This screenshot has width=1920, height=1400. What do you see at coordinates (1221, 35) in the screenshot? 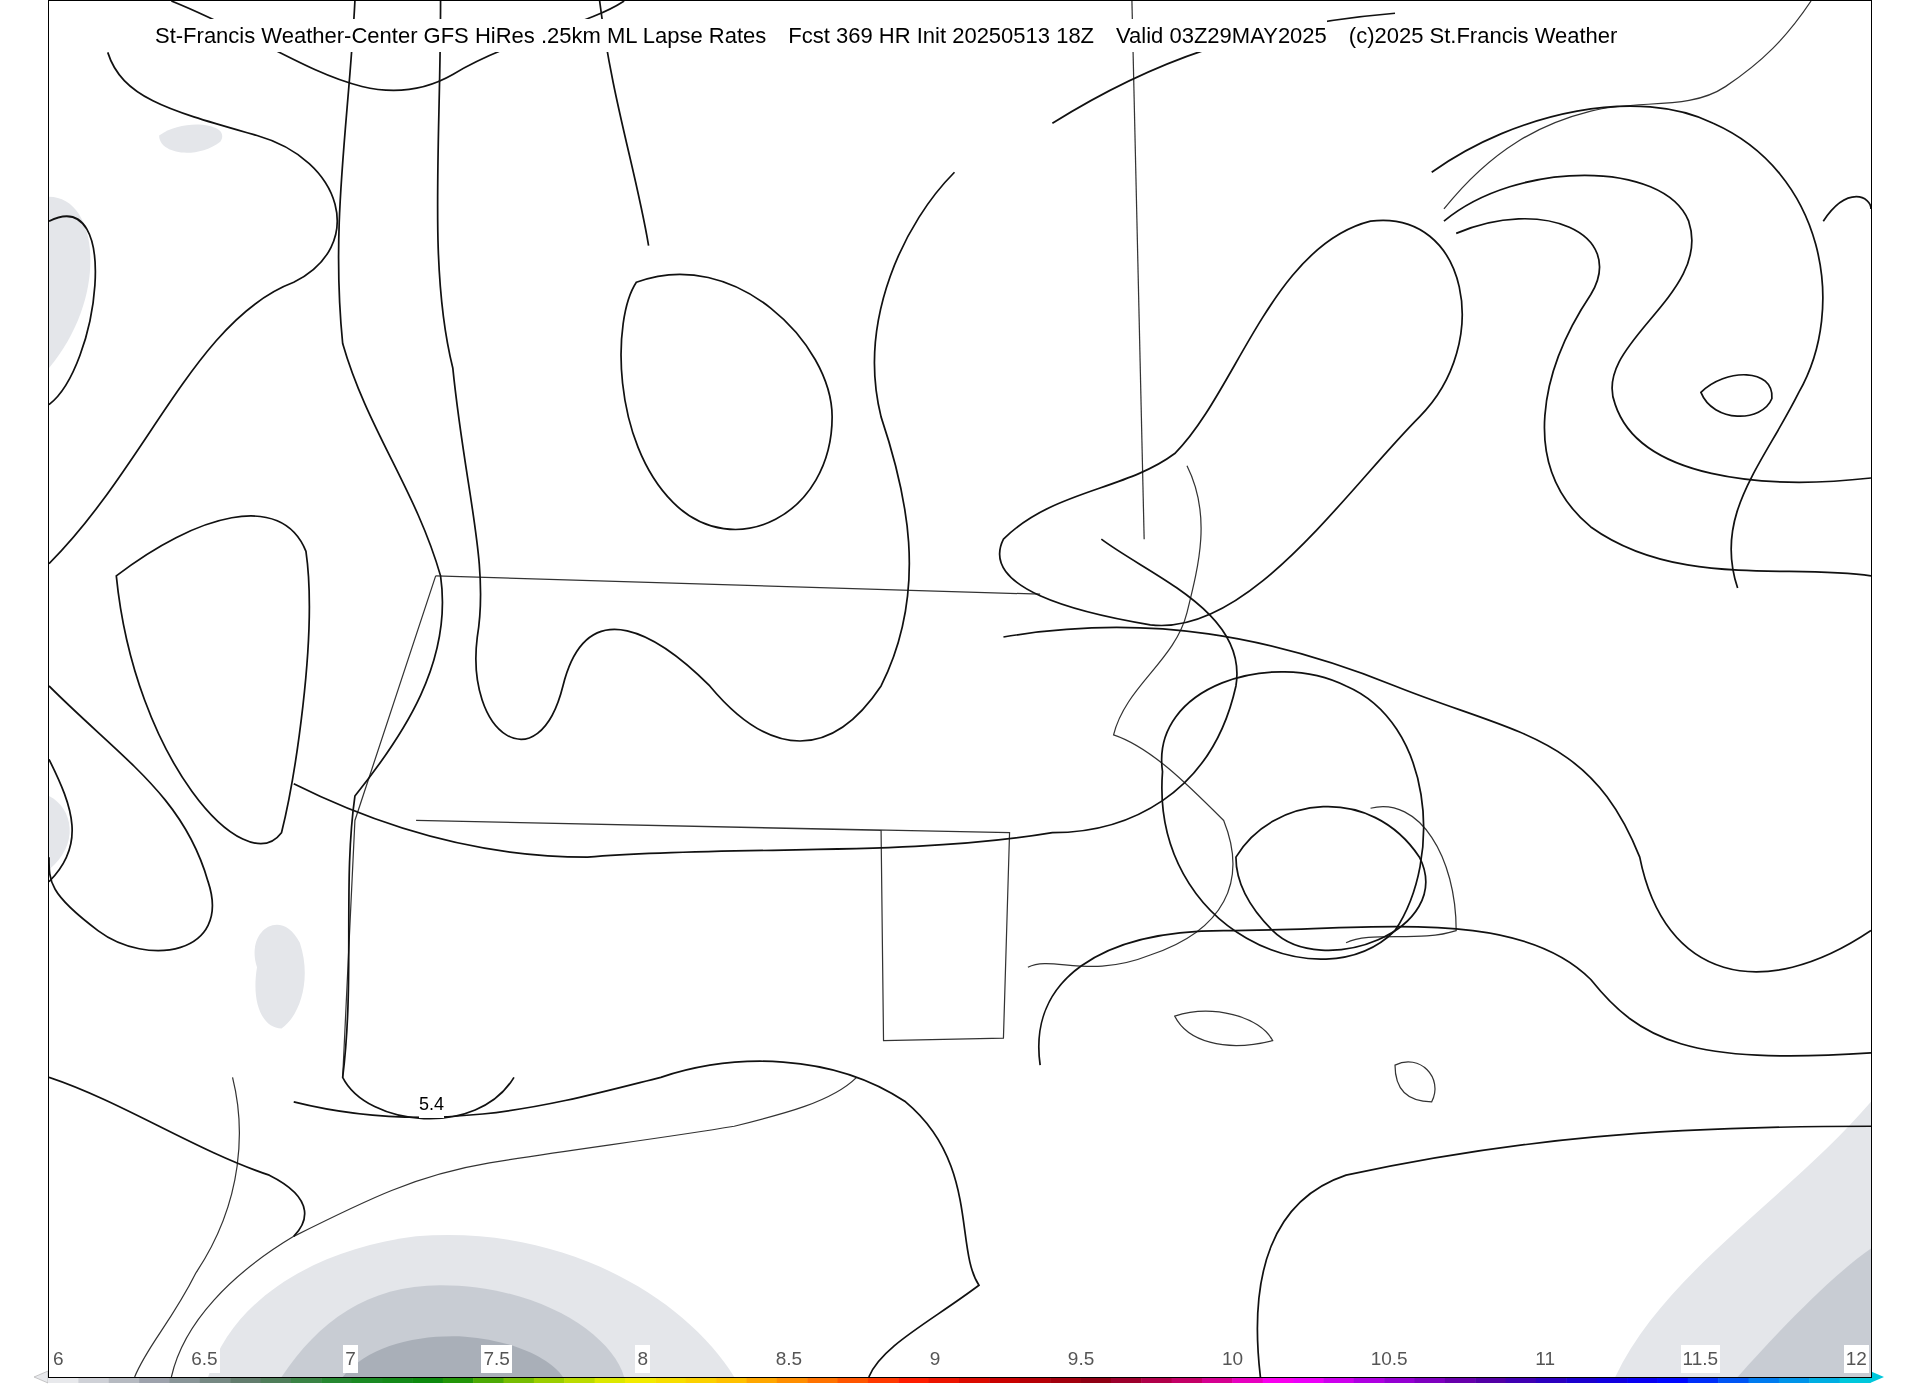
I see `map-title: Valid 03Z29MAY2025` at bounding box center [1221, 35].